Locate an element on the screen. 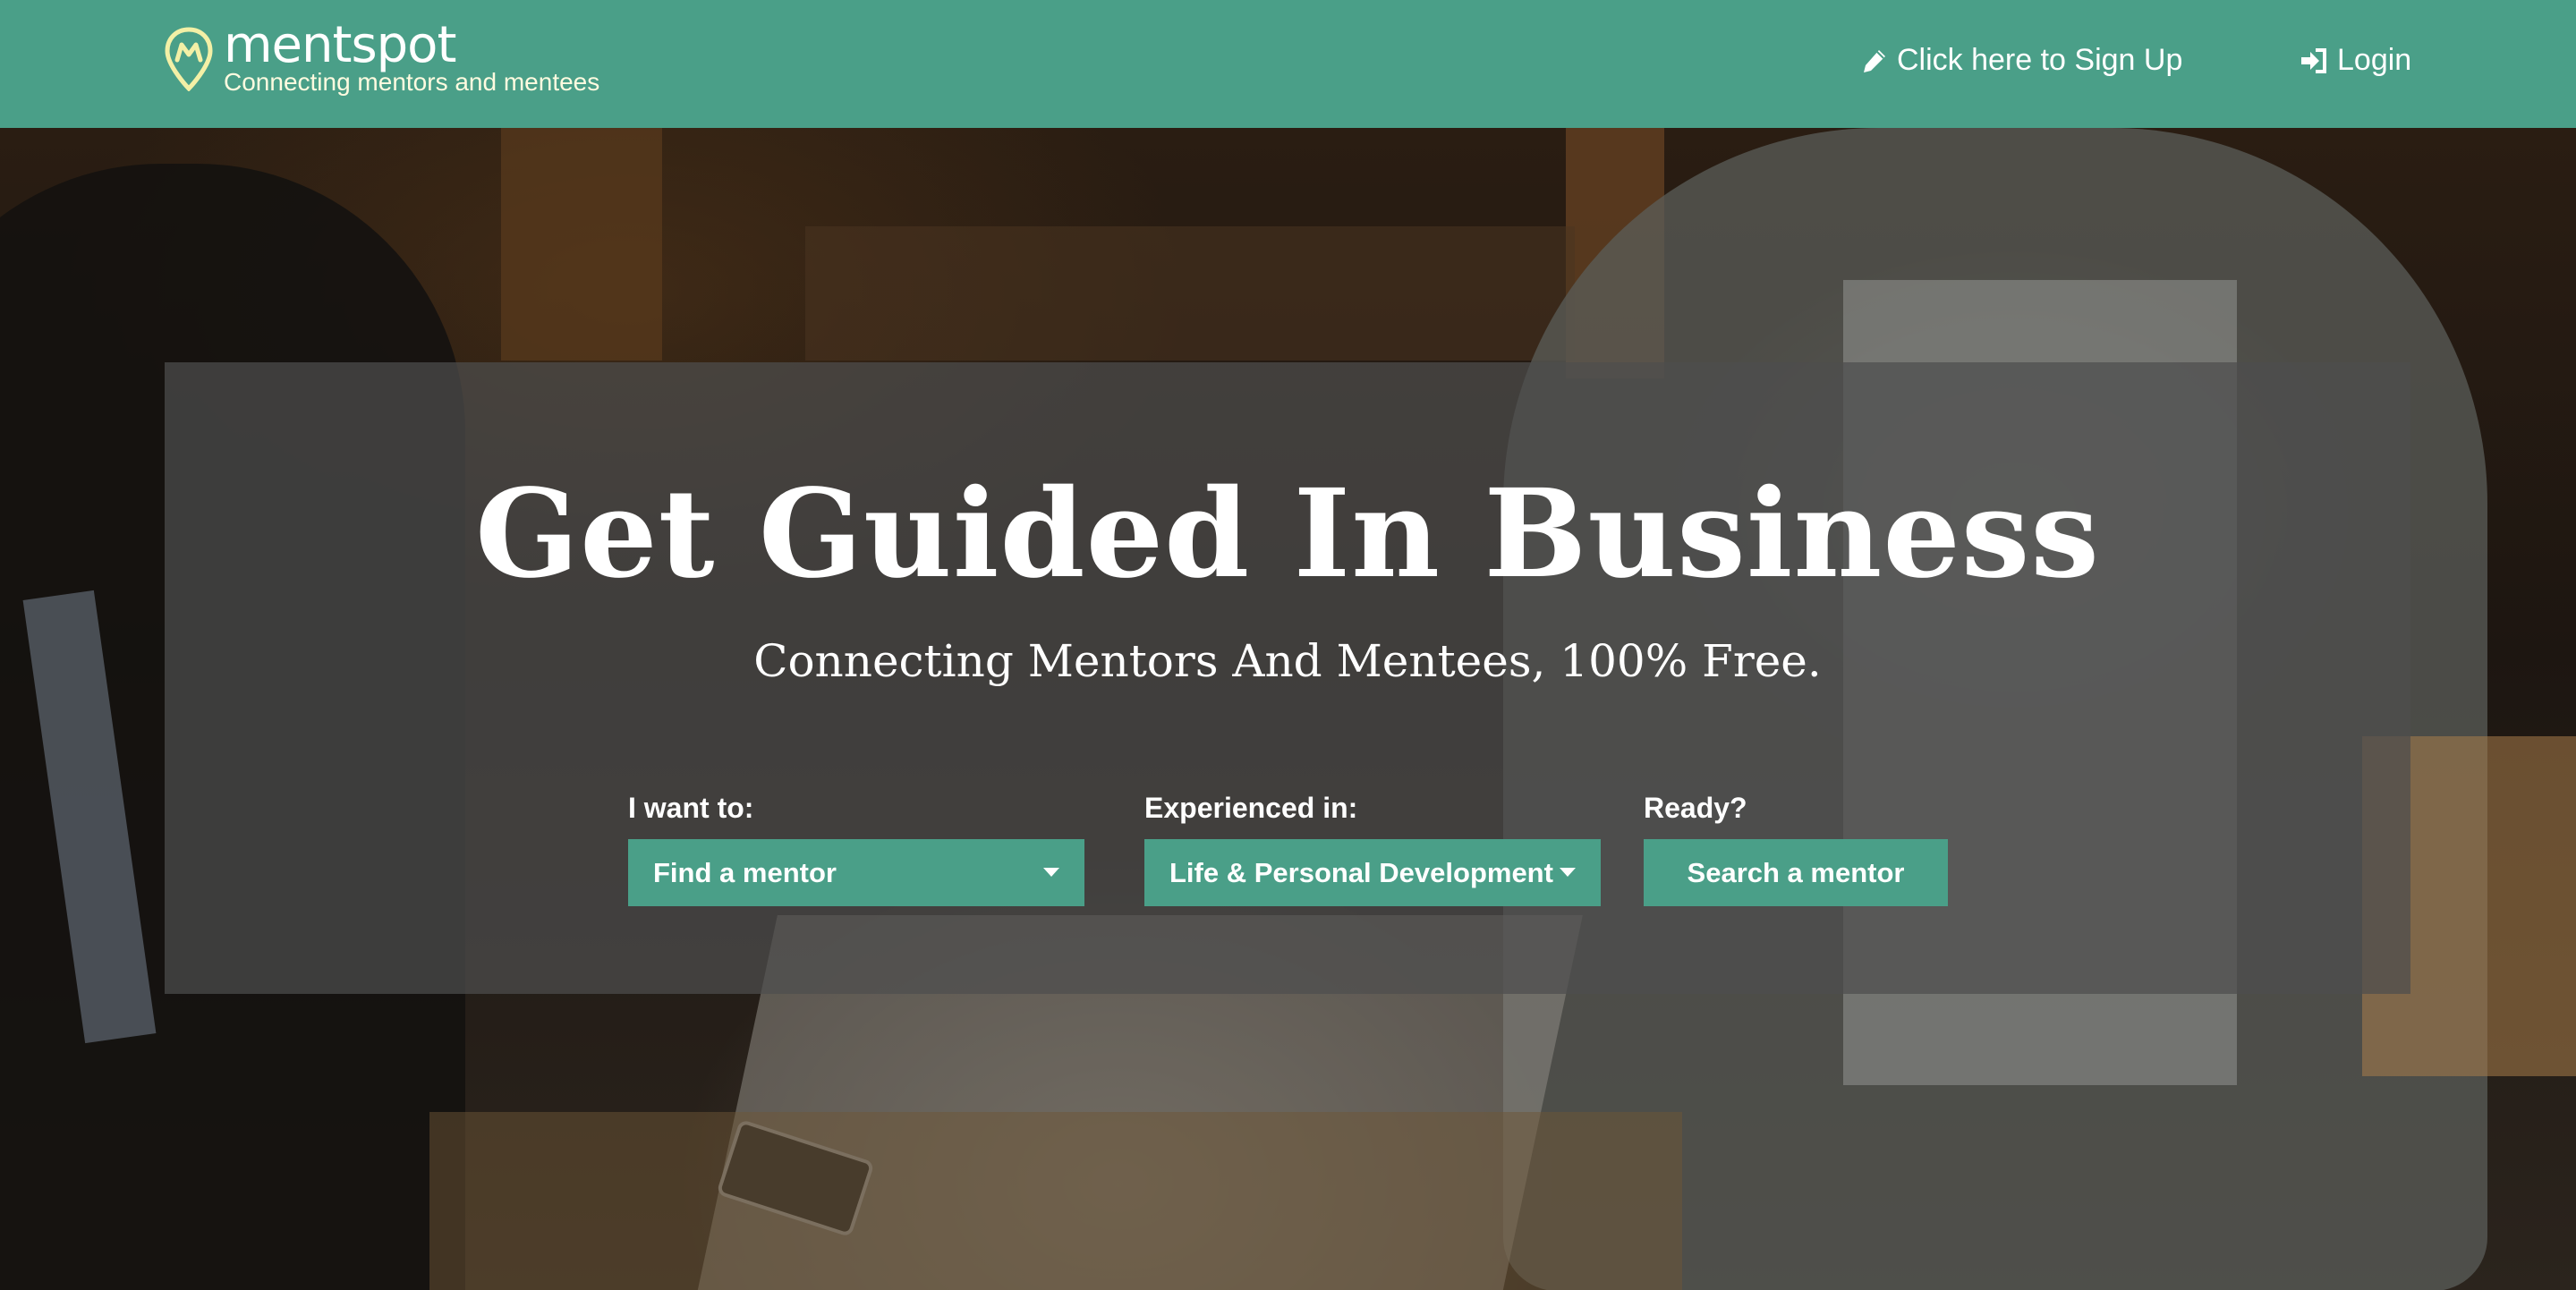 The width and height of the screenshot is (2576, 1290). pencil-icon is located at coordinates (1875, 60).